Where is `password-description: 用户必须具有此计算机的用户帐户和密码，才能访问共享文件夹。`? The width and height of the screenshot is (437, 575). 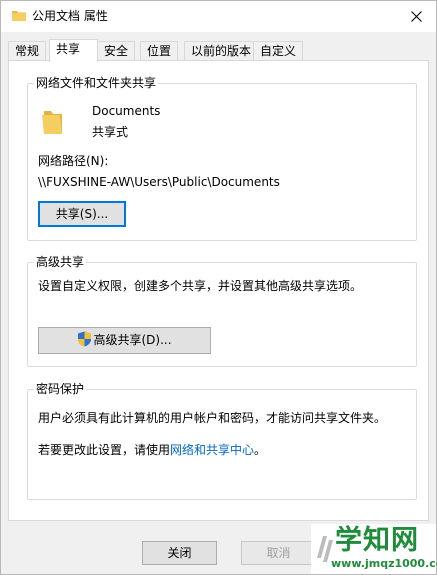
password-description: 用户必须具有此计算机的用户帐户和密码，才能访问共享文件夹。 is located at coordinates (212, 418).